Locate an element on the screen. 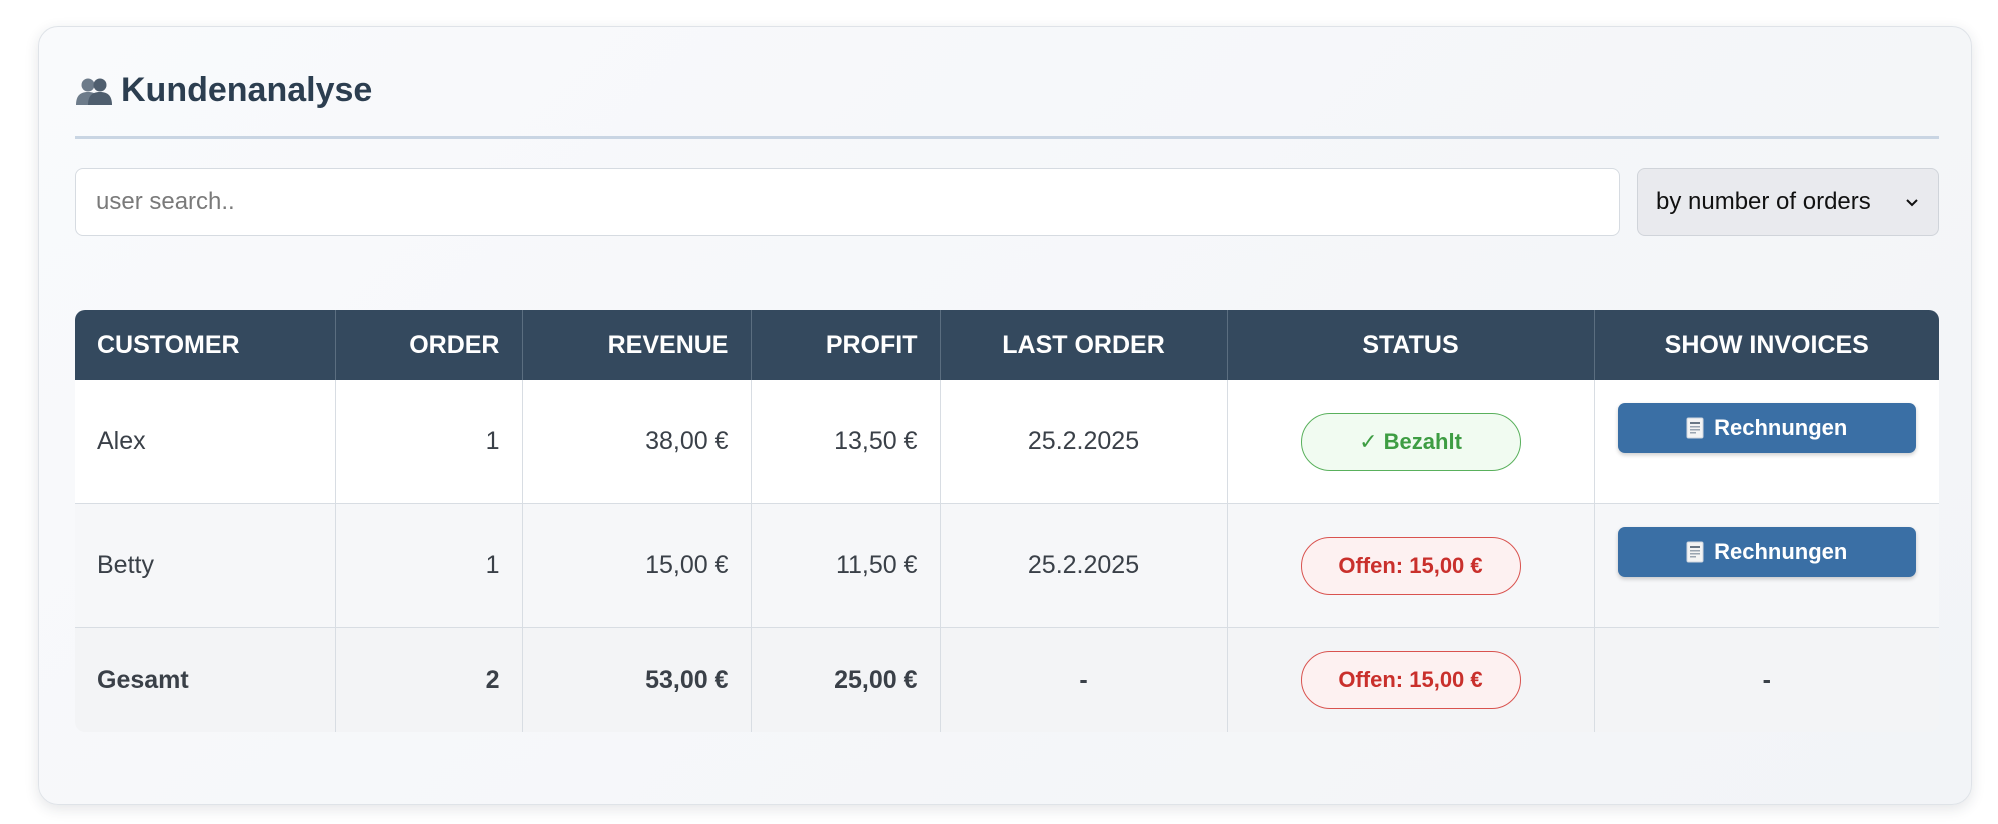  cell-profit: 11,50 € is located at coordinates (846, 565).